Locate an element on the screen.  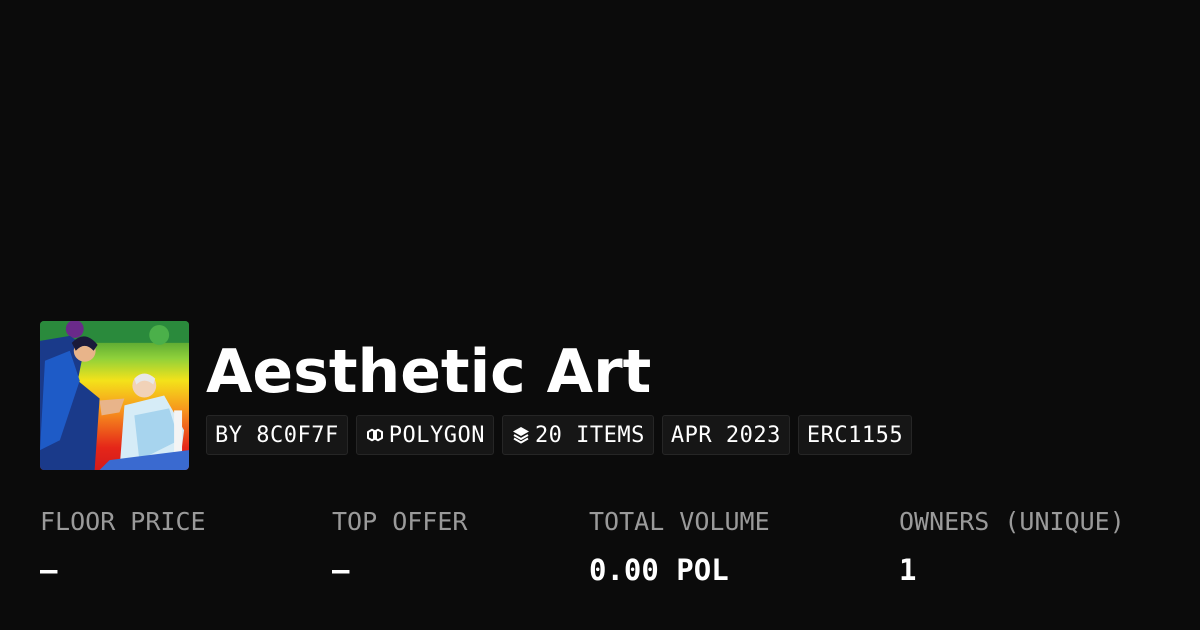
creator-label: BY 8C0F7F is located at coordinates (277, 435).